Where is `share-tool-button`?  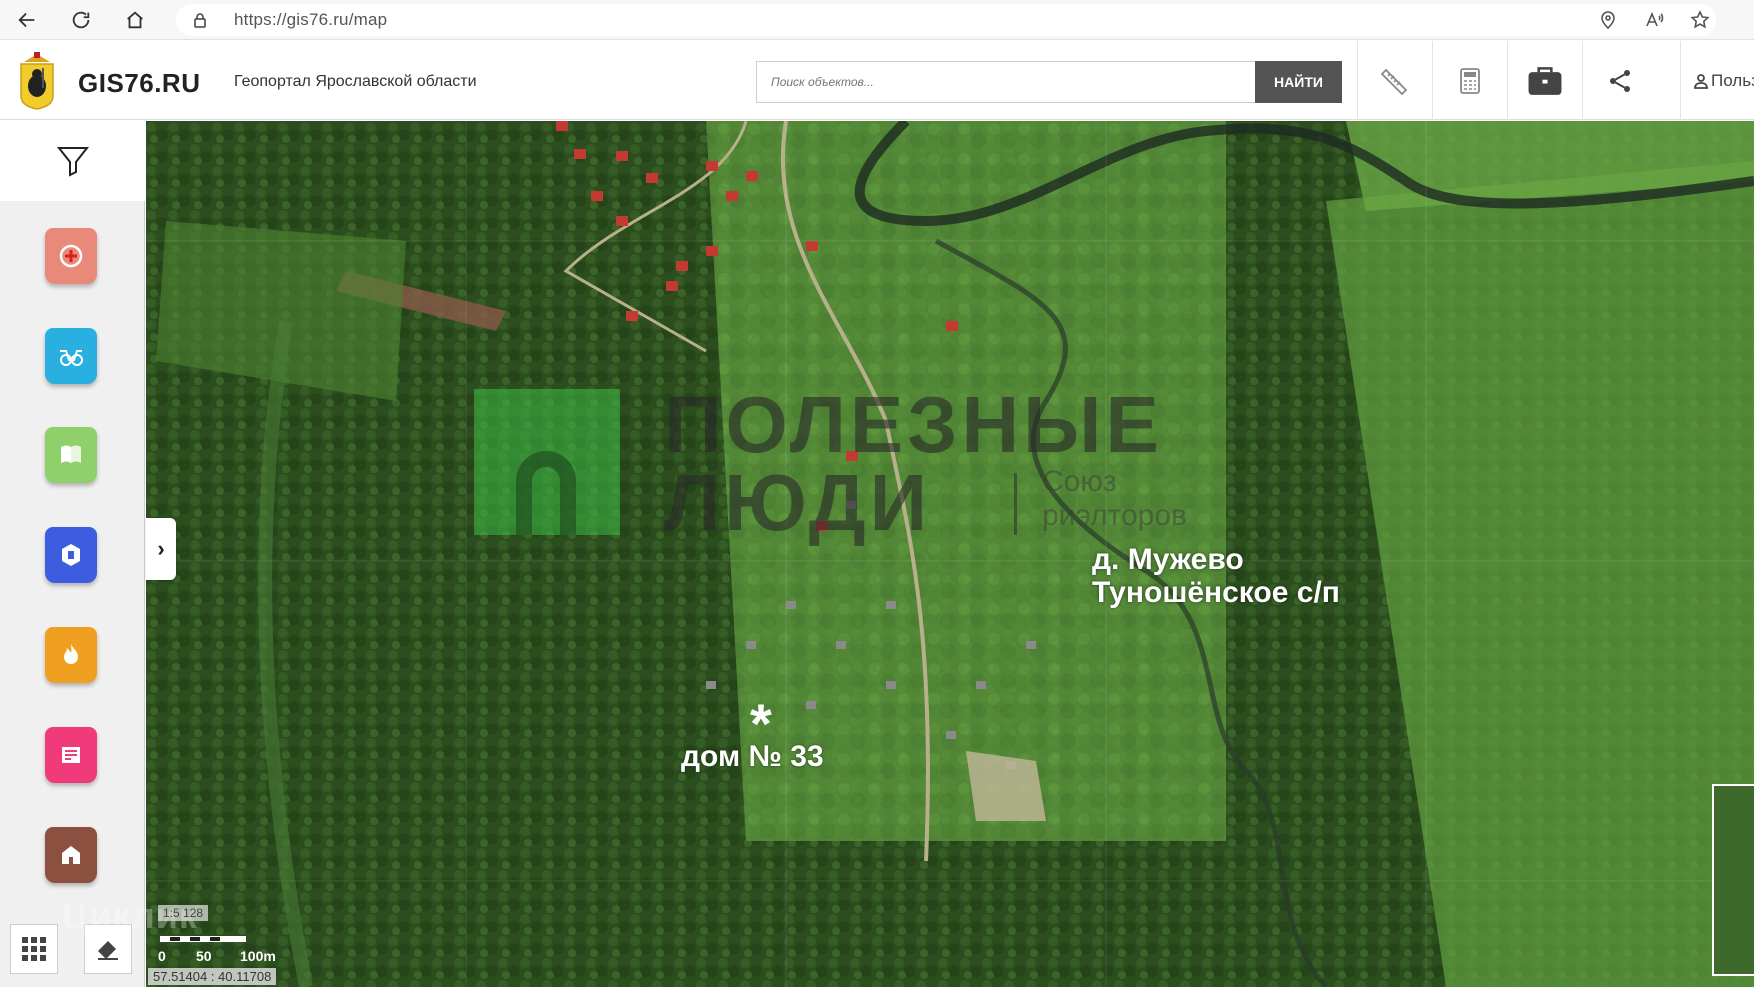 share-tool-button is located at coordinates (1619, 80).